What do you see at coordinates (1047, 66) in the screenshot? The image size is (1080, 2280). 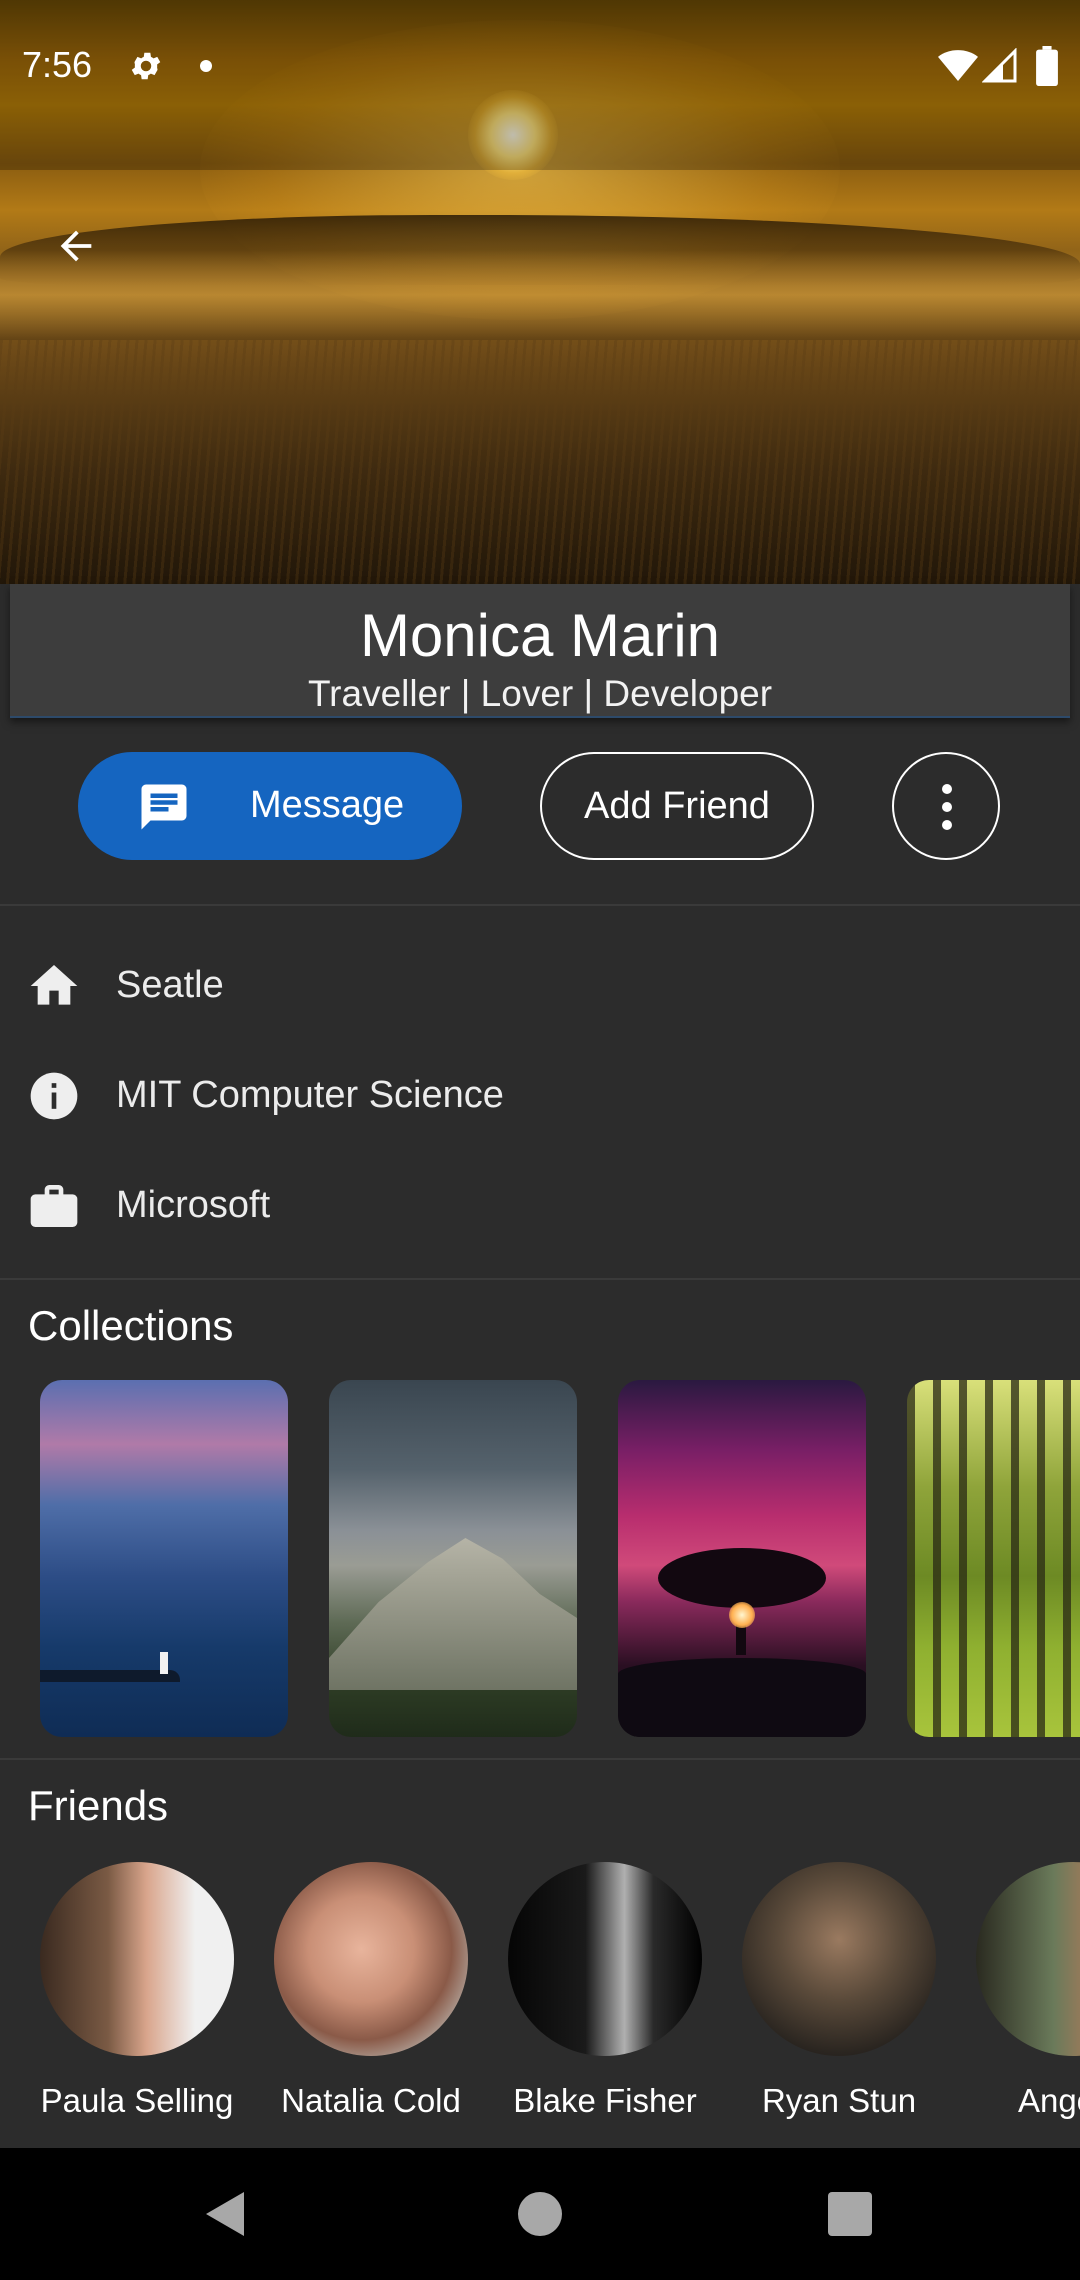 I see `battery-icon` at bounding box center [1047, 66].